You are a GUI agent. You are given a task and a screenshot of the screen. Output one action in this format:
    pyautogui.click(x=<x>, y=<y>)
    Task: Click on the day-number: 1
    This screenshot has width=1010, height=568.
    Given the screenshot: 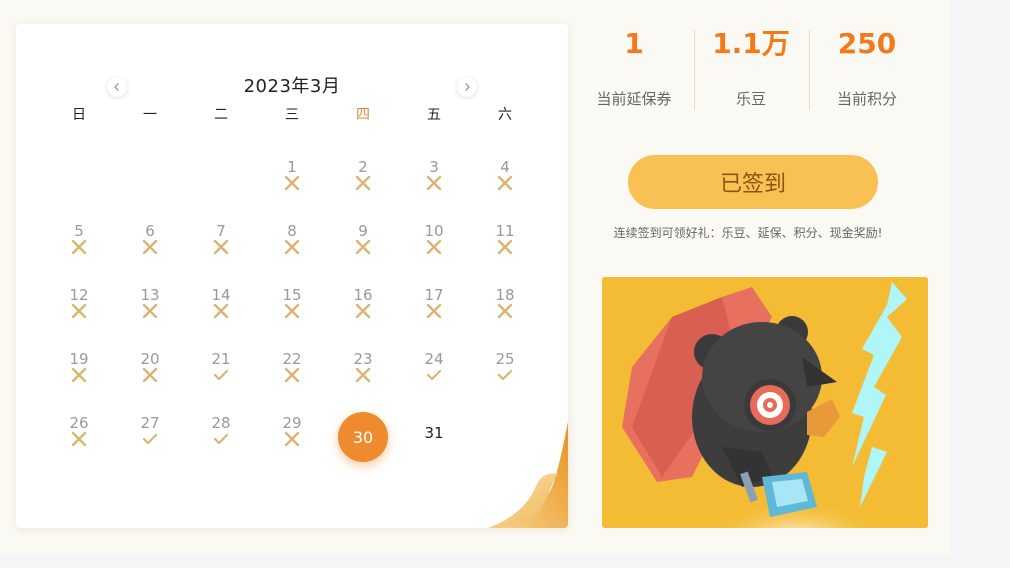 What is the action you would take?
    pyautogui.click(x=292, y=167)
    